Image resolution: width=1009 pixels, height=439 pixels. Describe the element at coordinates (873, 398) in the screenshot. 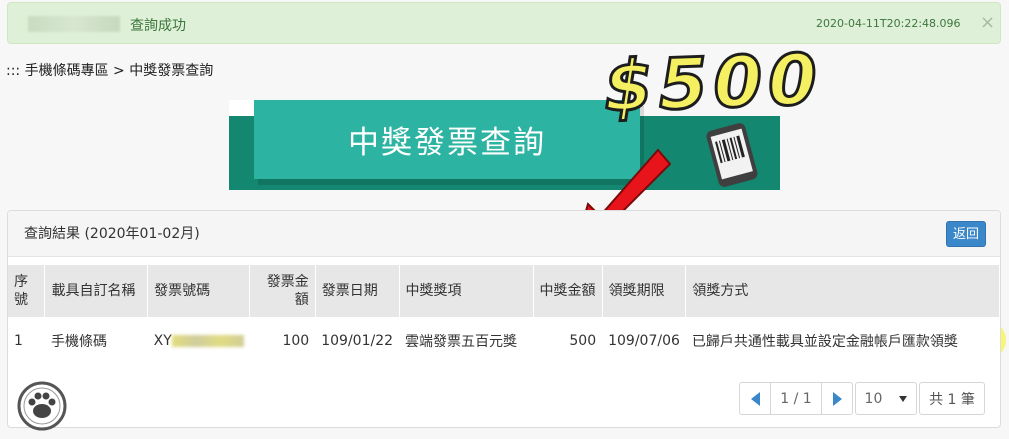

I see `page-size-value: 10` at that location.